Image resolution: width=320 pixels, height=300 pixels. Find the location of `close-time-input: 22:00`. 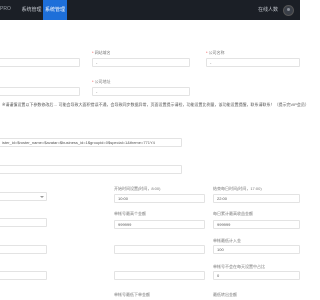

close-time-input: 22:00 is located at coordinates (256, 198).